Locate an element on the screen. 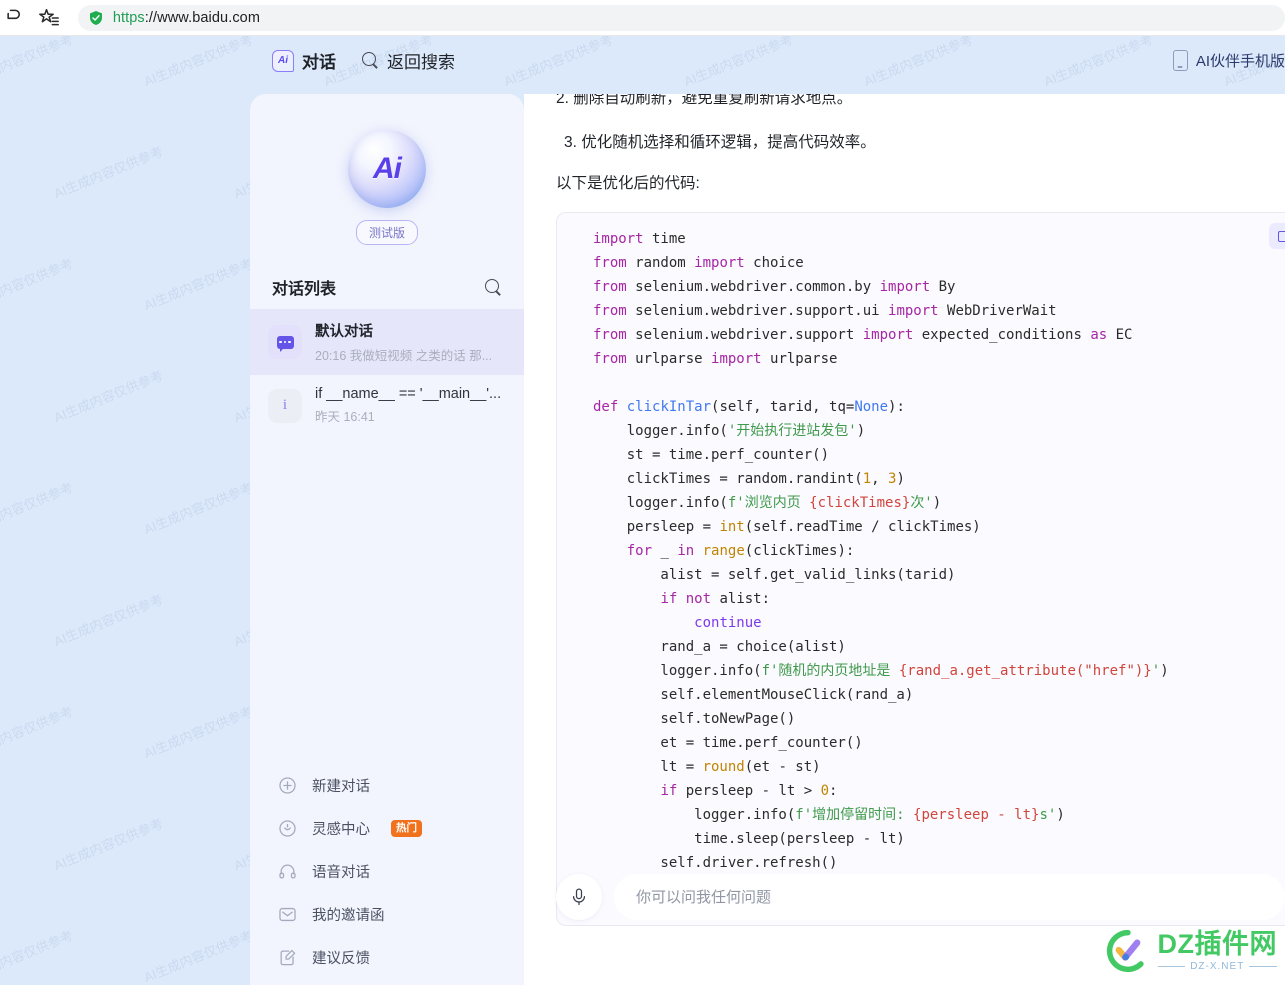 The height and width of the screenshot is (985, 1285). url-text: https://www.baidu.com is located at coordinates (186, 18).